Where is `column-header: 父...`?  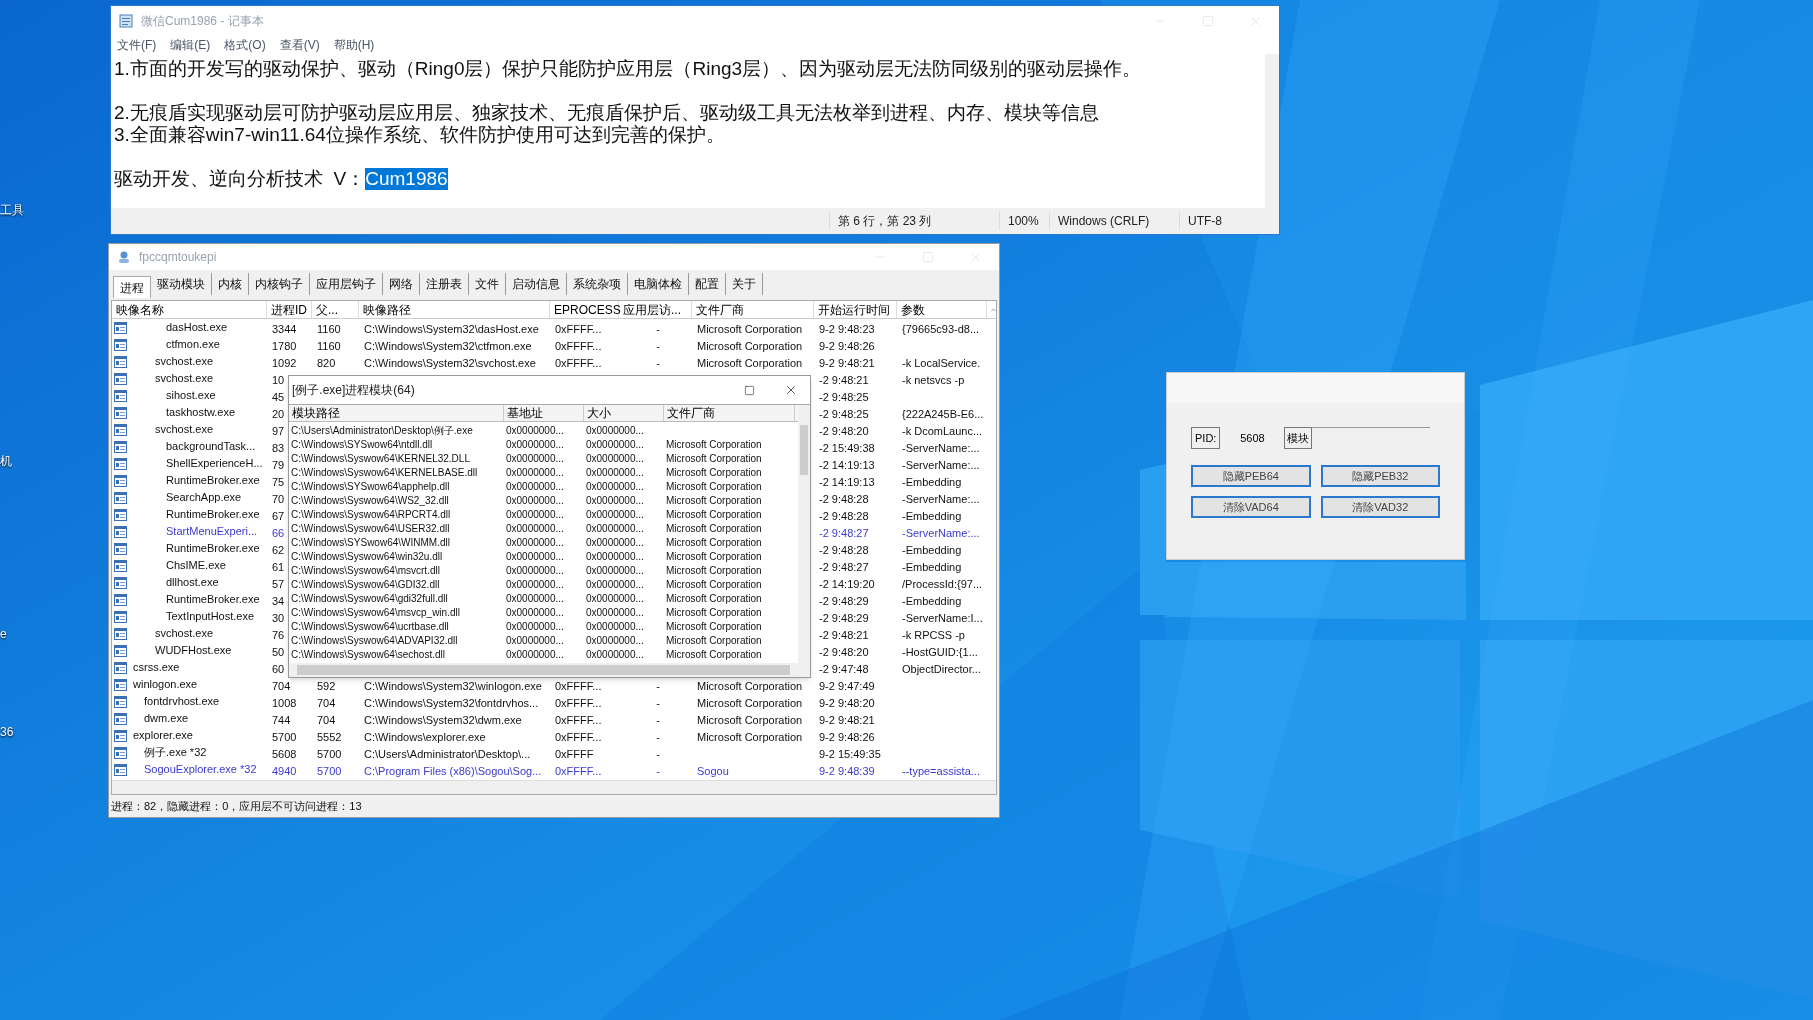 column-header: 父... is located at coordinates (335, 309).